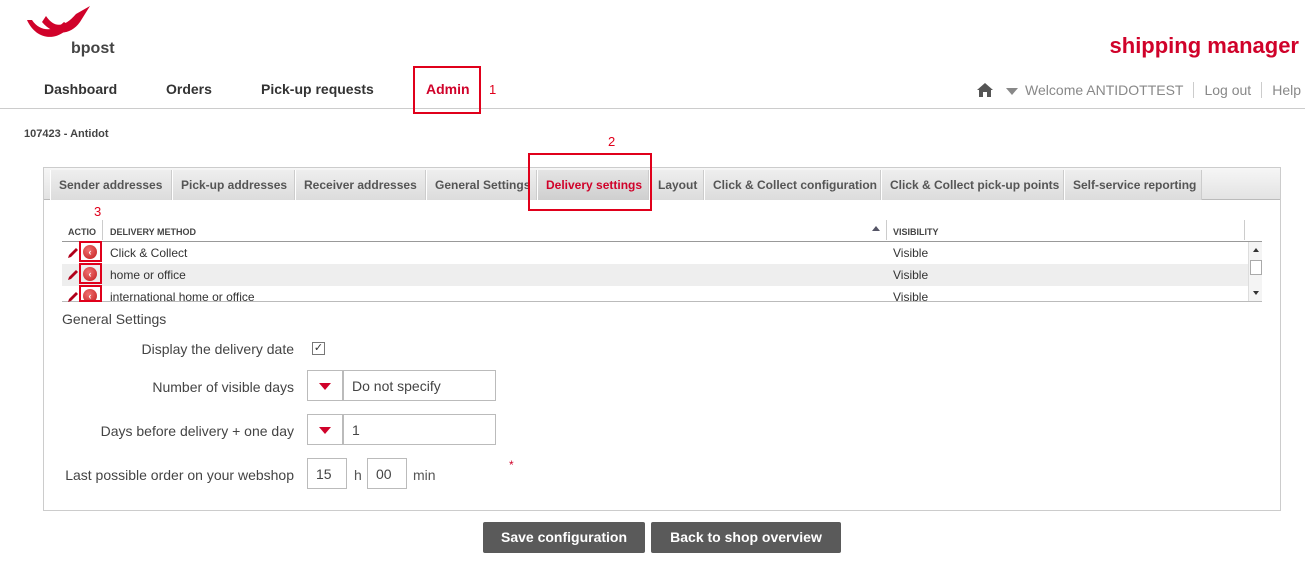 This screenshot has height=572, width=1305. What do you see at coordinates (419, 429) in the screenshot?
I see `days-before-select: 1` at bounding box center [419, 429].